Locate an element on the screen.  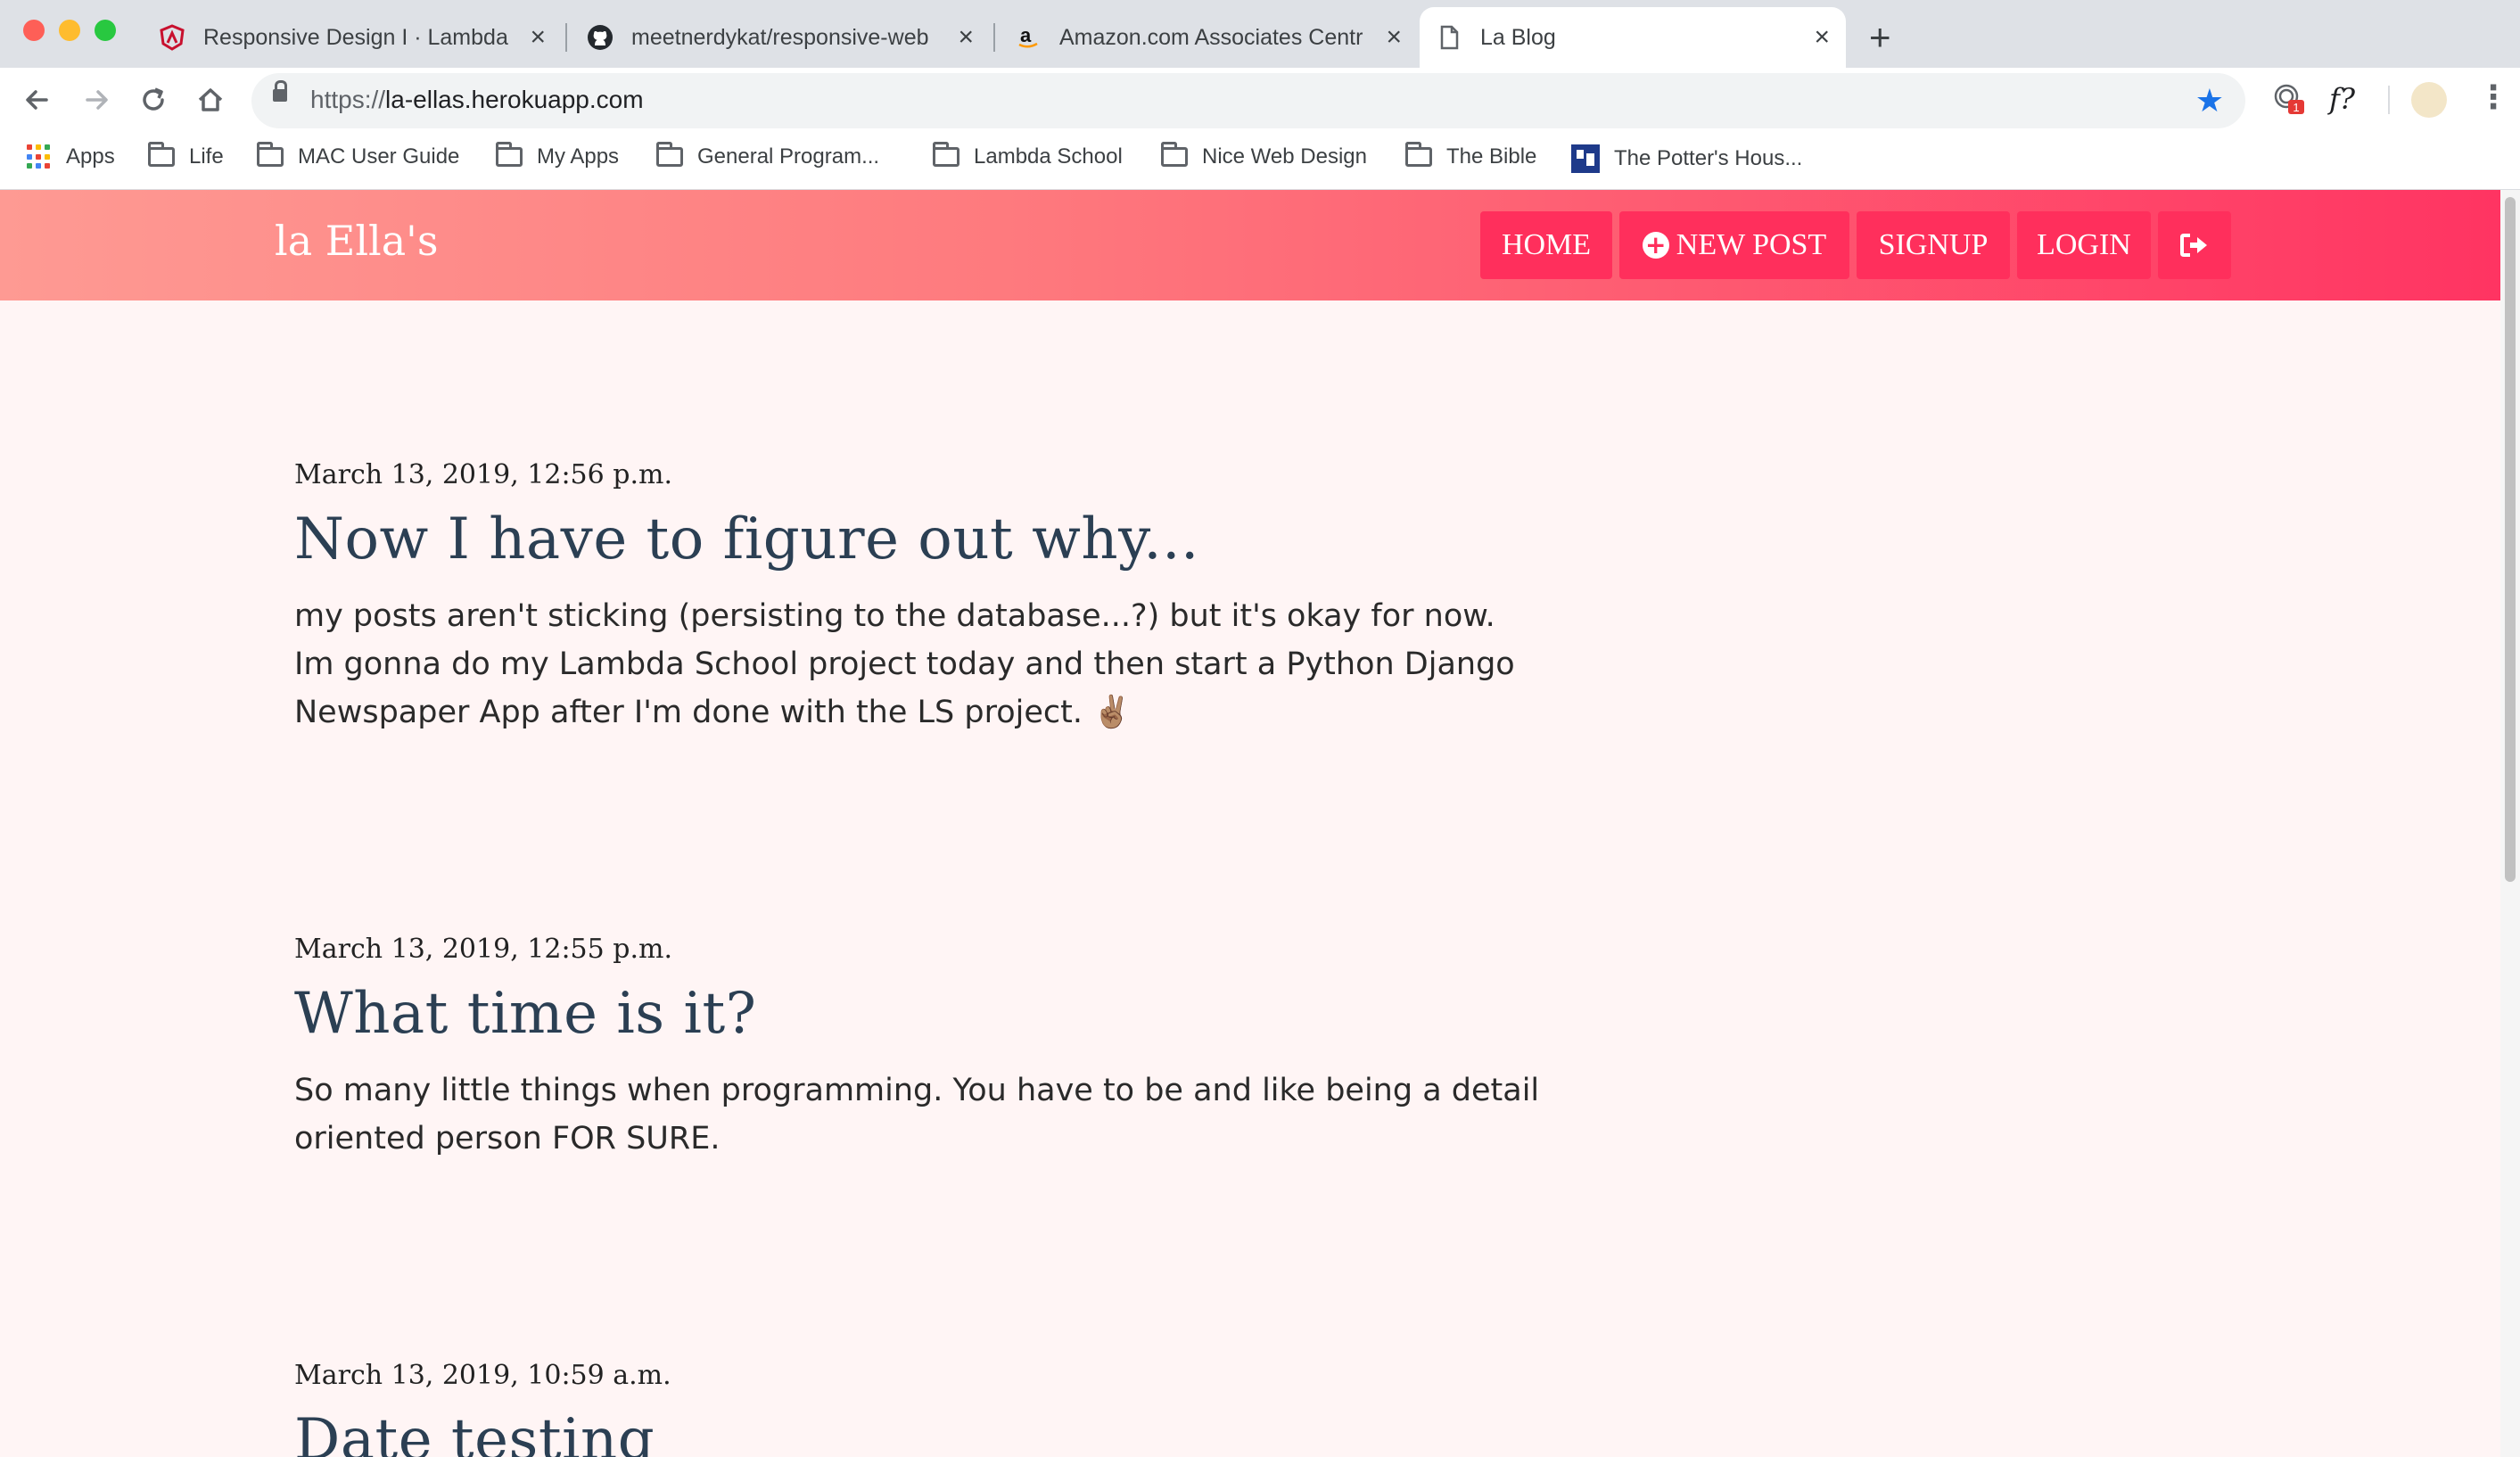
bookmark-my-apps: My Apps is located at coordinates (558, 156).